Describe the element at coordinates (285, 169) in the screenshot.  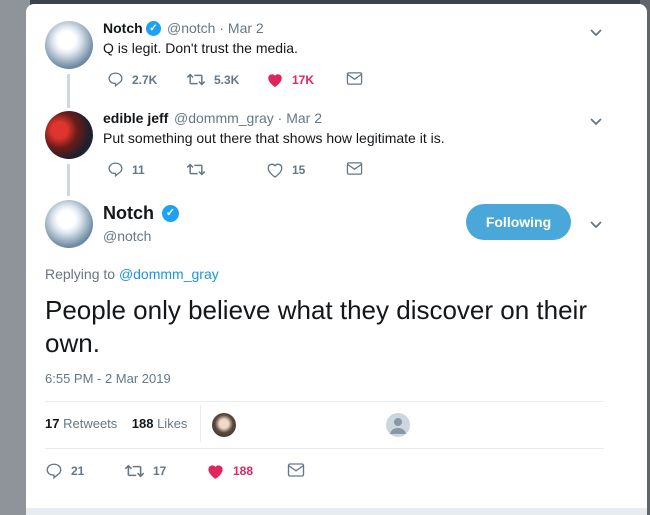
I see `like-button: 15` at that location.